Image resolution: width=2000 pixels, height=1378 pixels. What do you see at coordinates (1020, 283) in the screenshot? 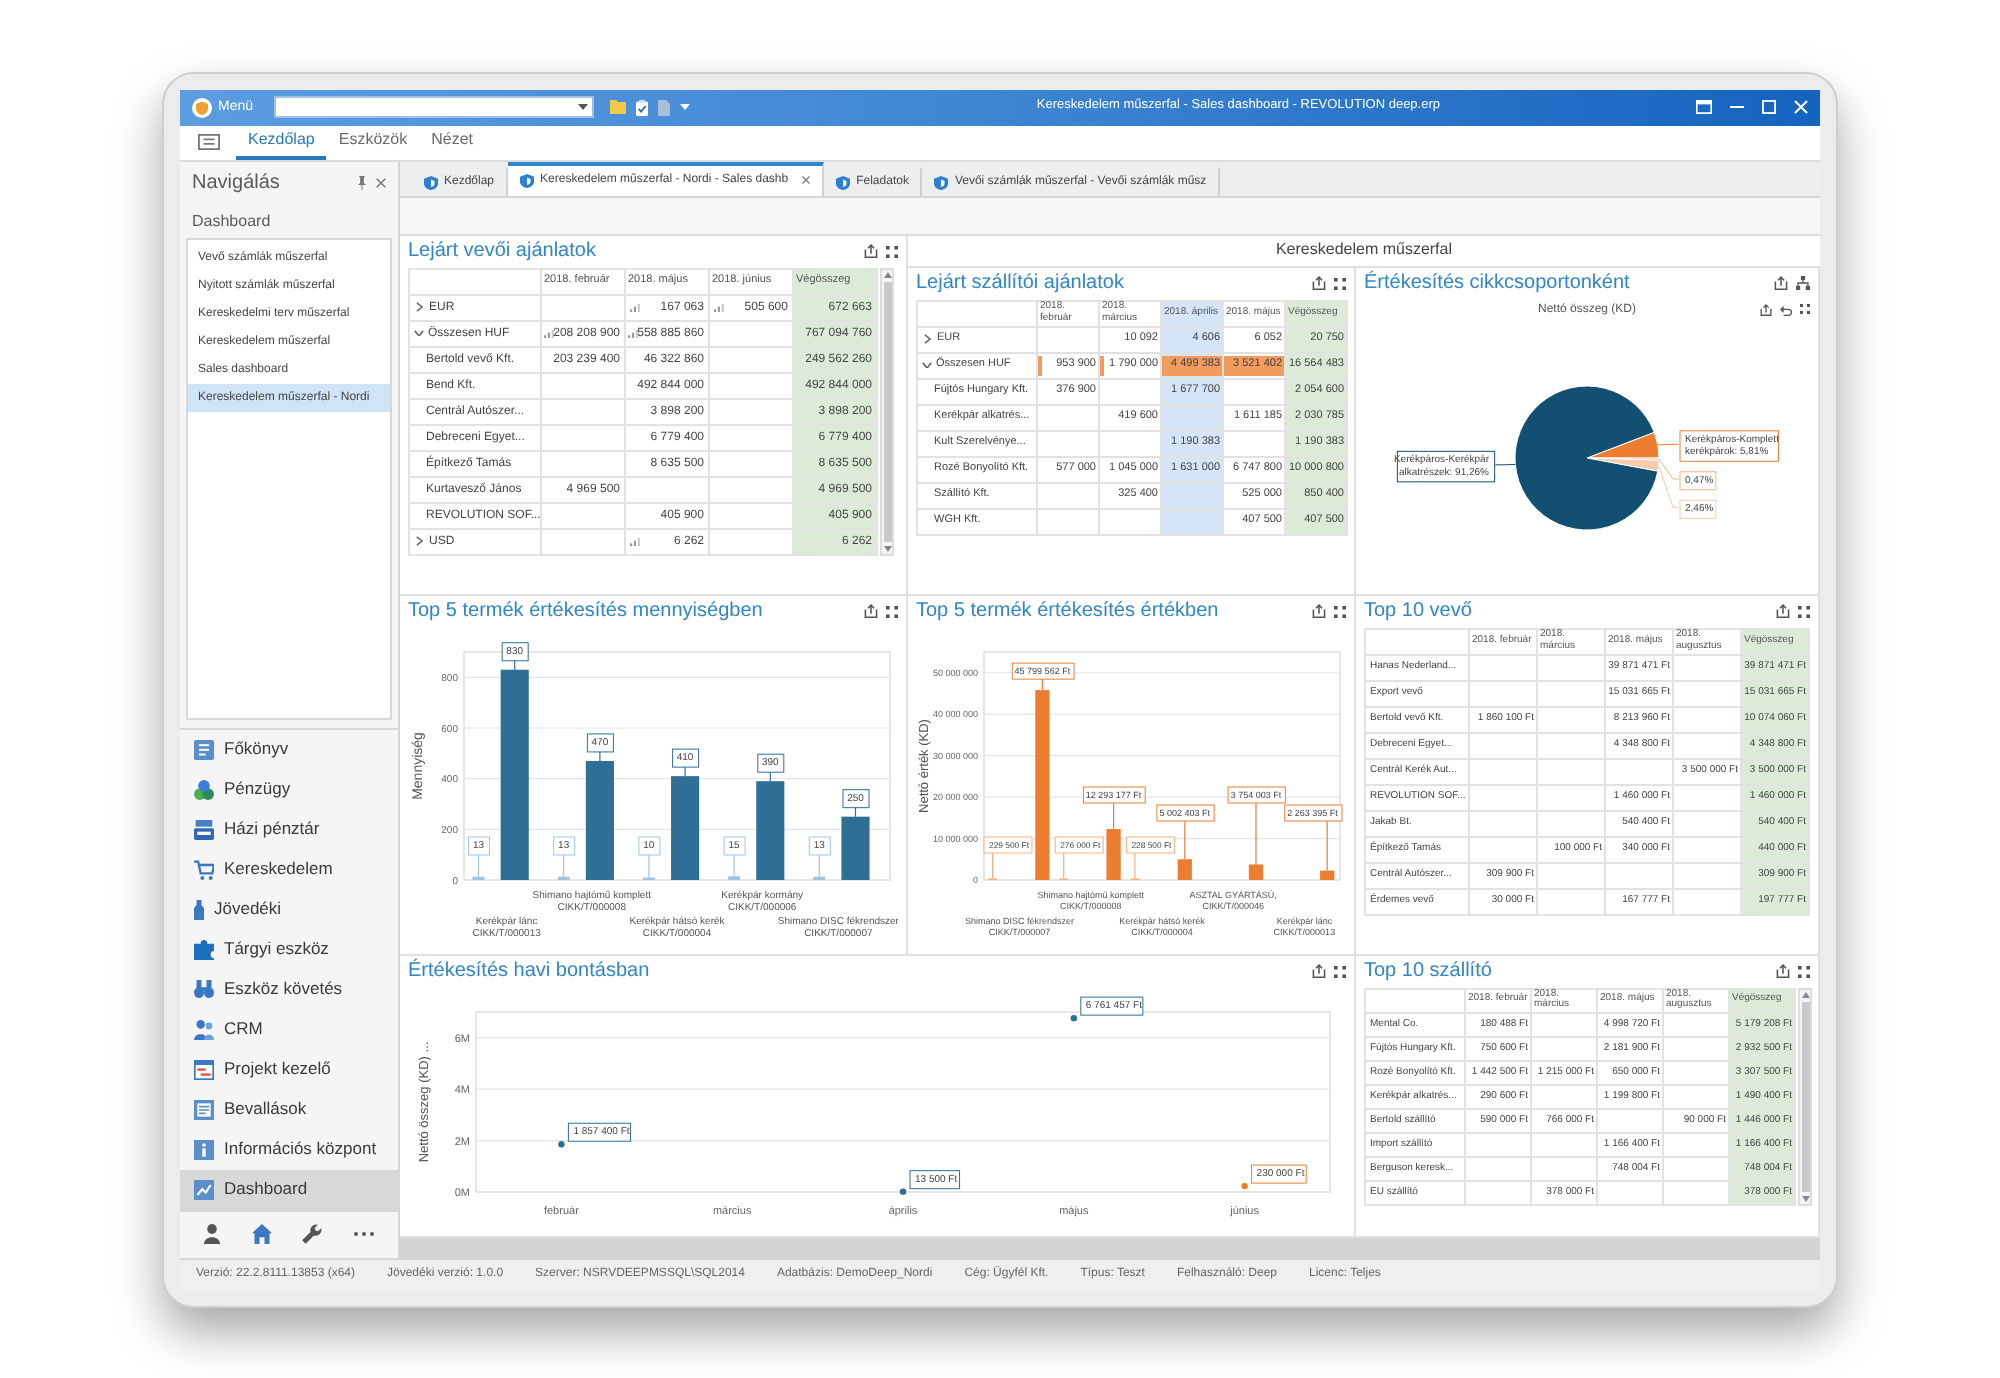
I see `panel-title: Lejárt szállítói ajánlatok` at bounding box center [1020, 283].